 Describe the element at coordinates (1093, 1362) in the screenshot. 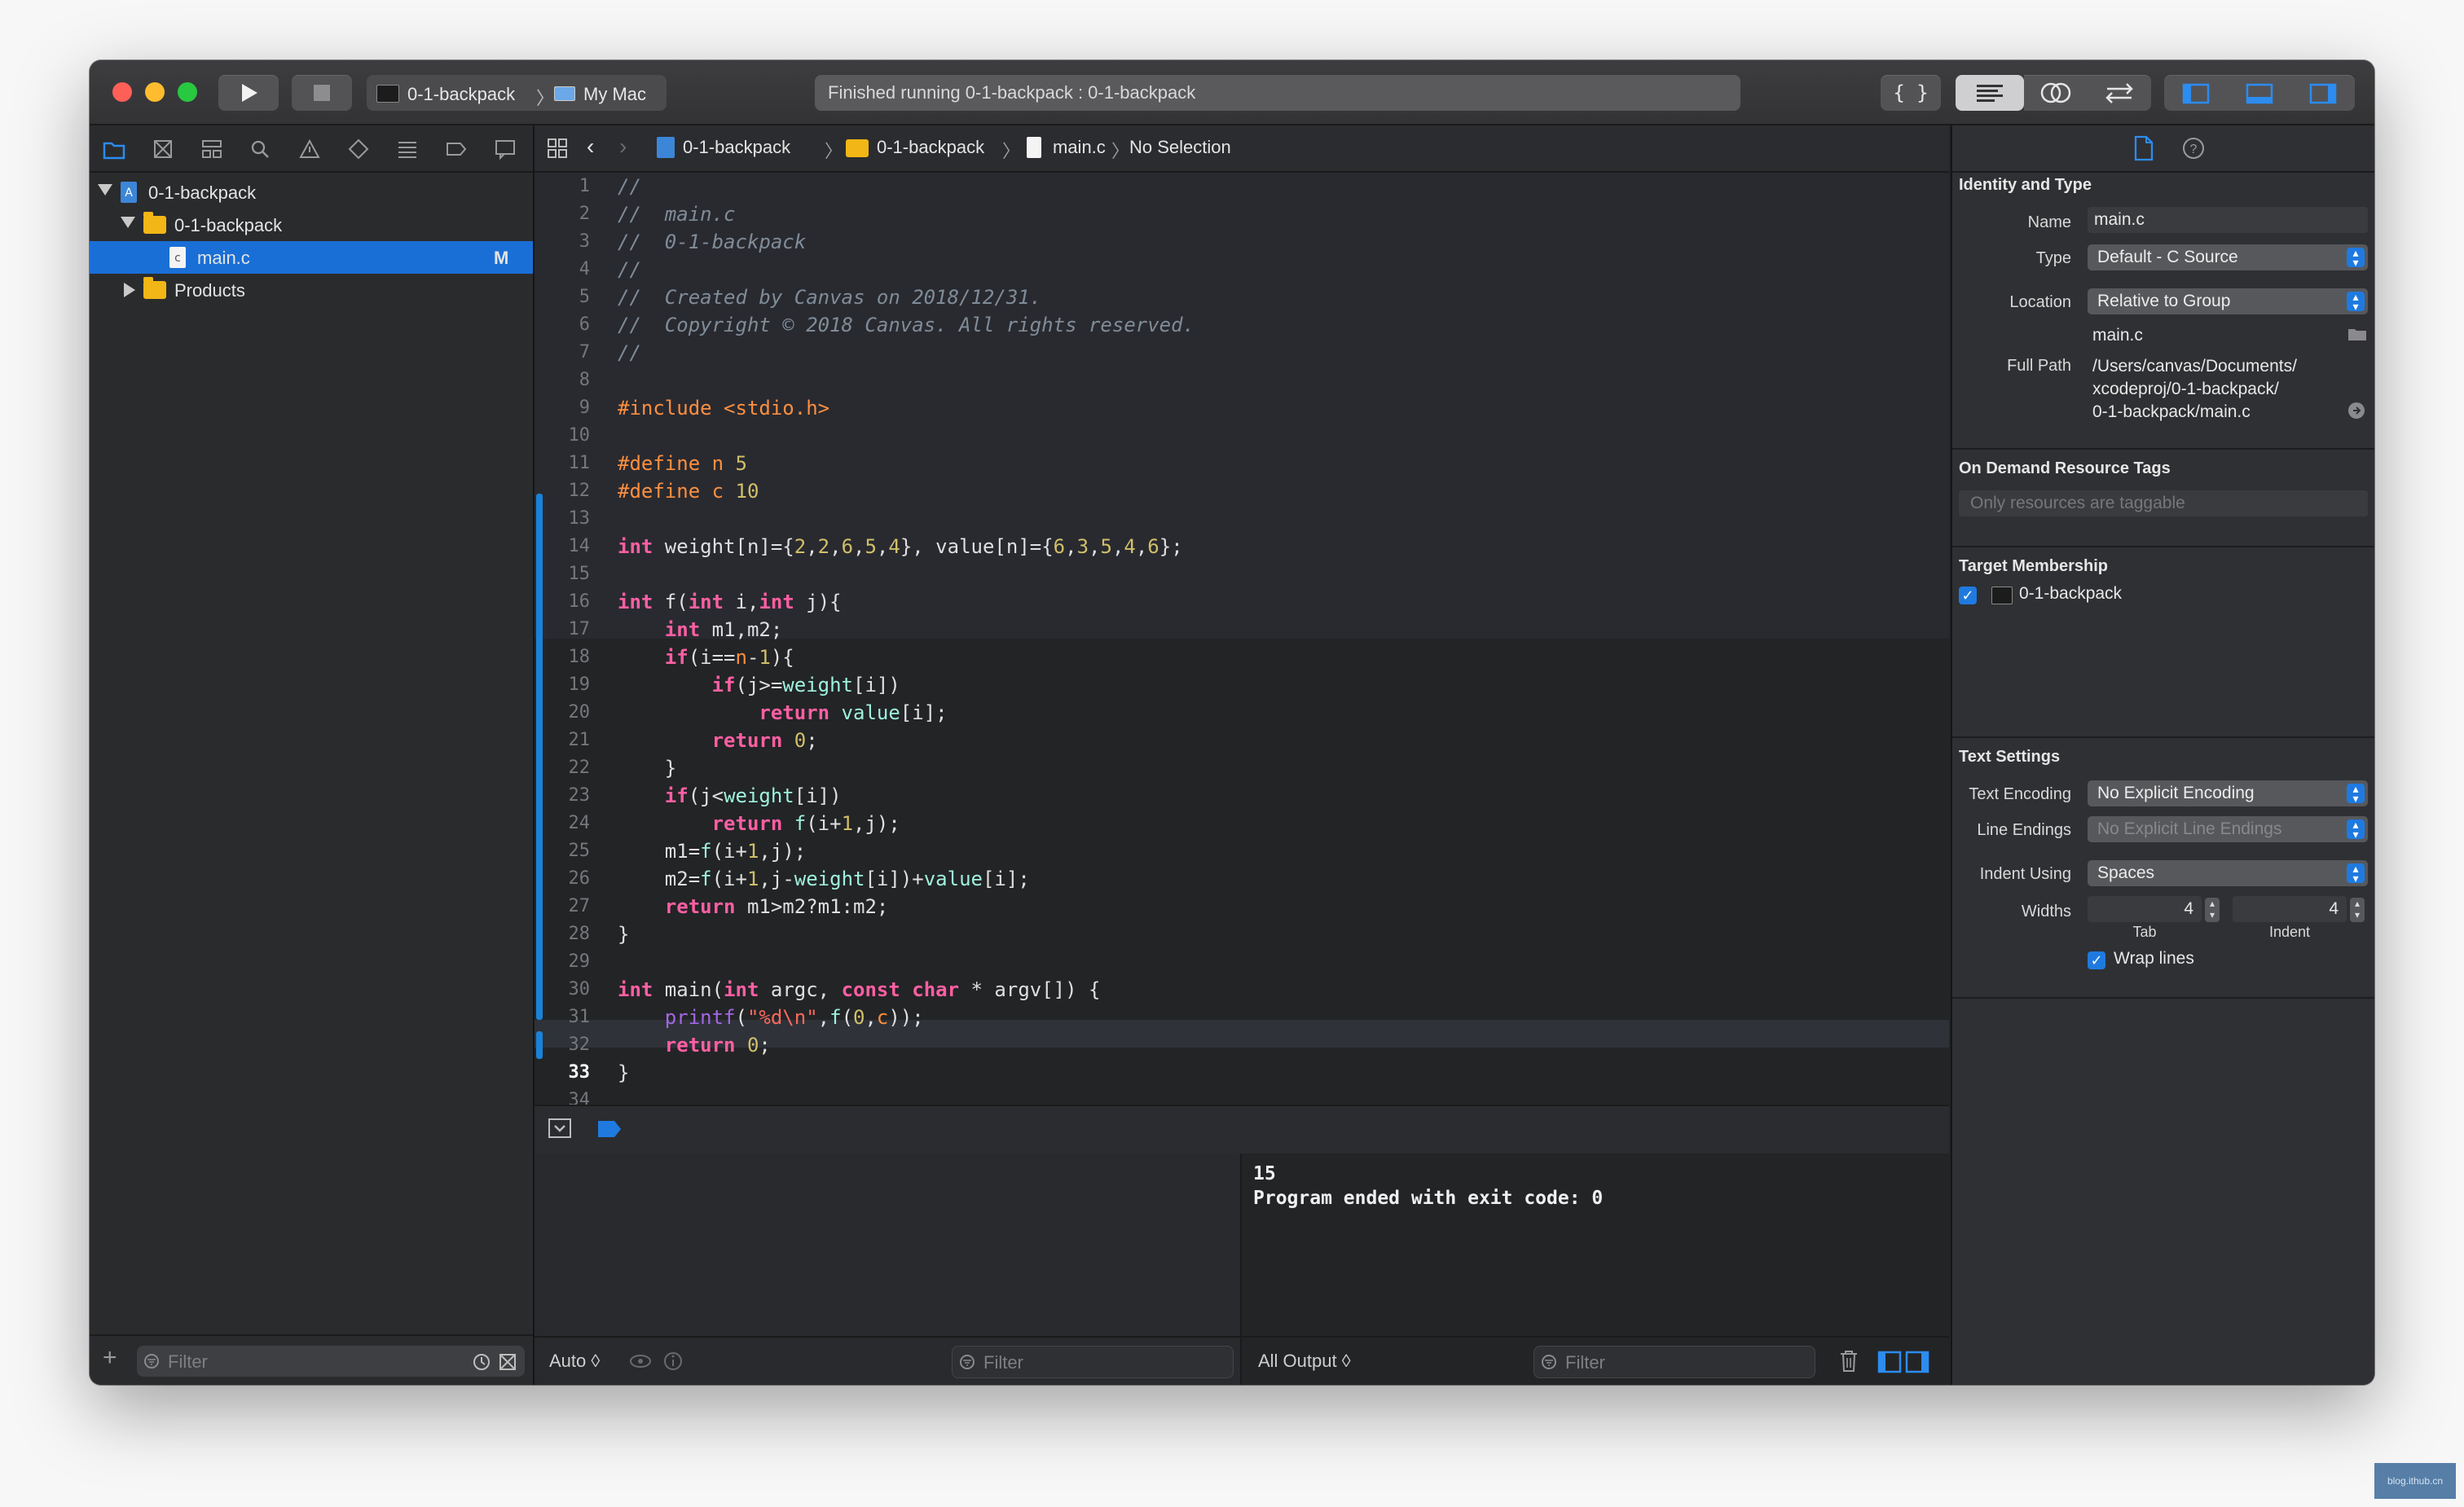

I see `variables-filter-field: Filter` at that location.